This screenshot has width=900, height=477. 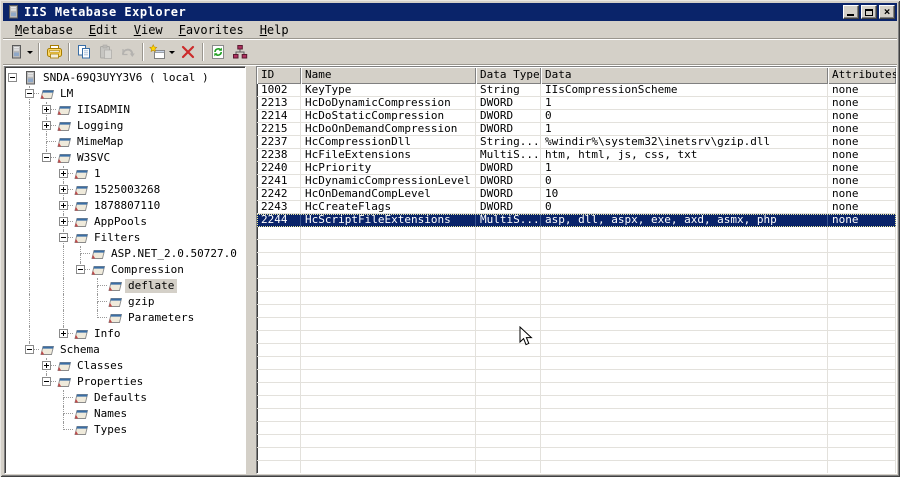 I want to click on tree-item-properties: Properties, so click(x=125, y=382).